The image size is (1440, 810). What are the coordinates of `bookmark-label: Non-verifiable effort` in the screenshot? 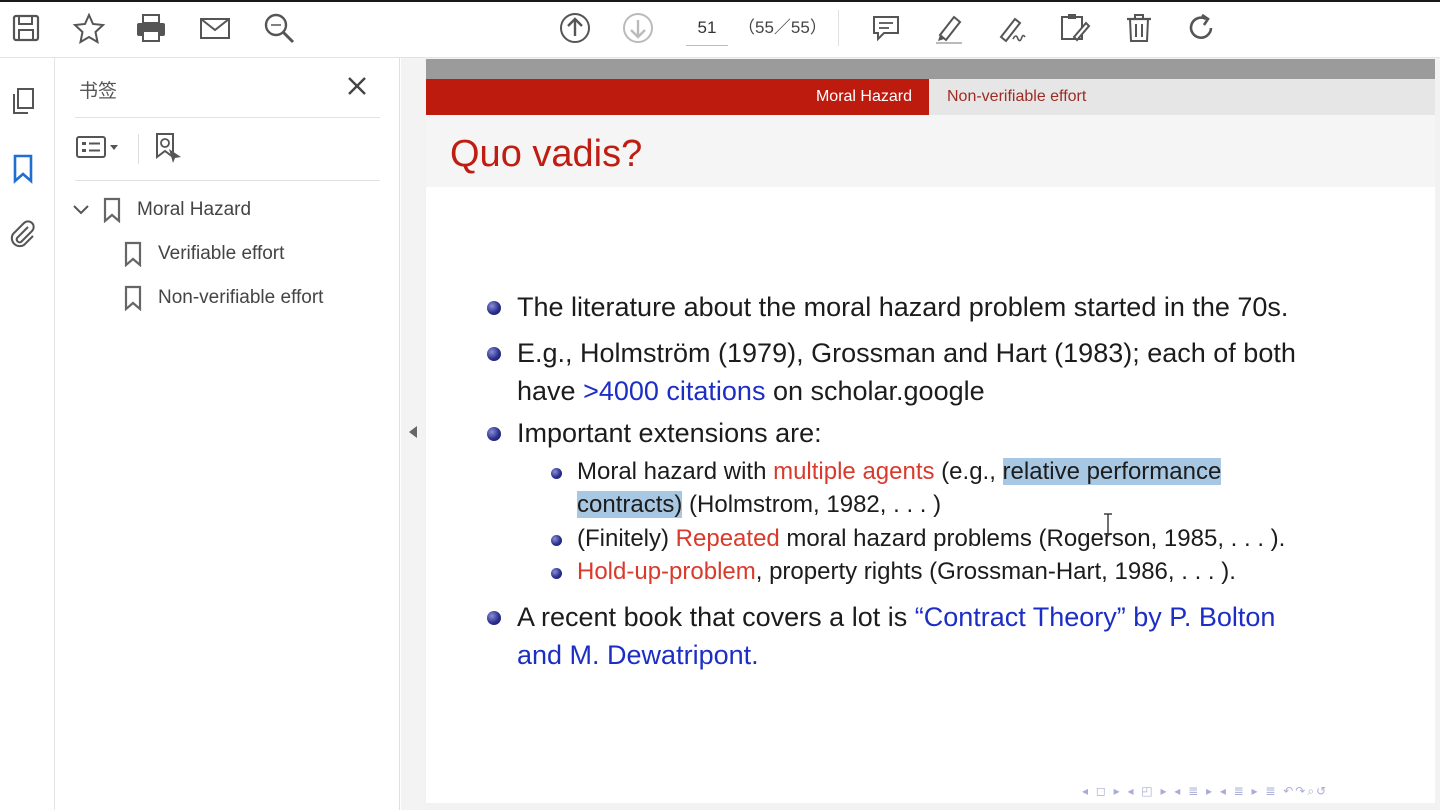 It's located at (241, 297).